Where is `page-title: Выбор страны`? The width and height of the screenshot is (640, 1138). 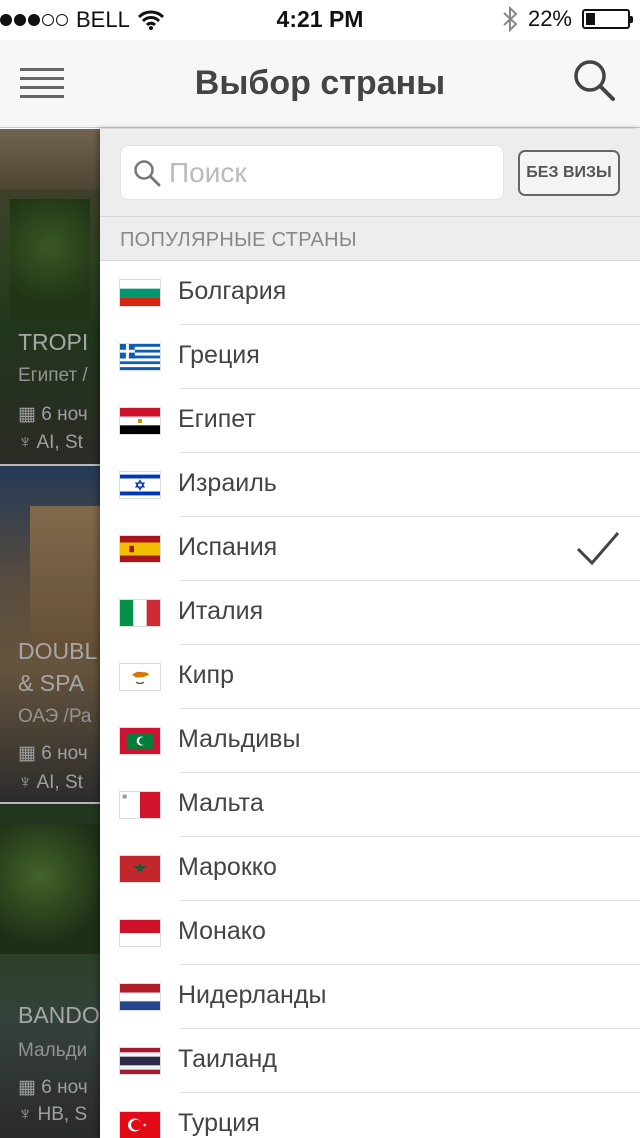 page-title: Выбор страны is located at coordinates (320, 83).